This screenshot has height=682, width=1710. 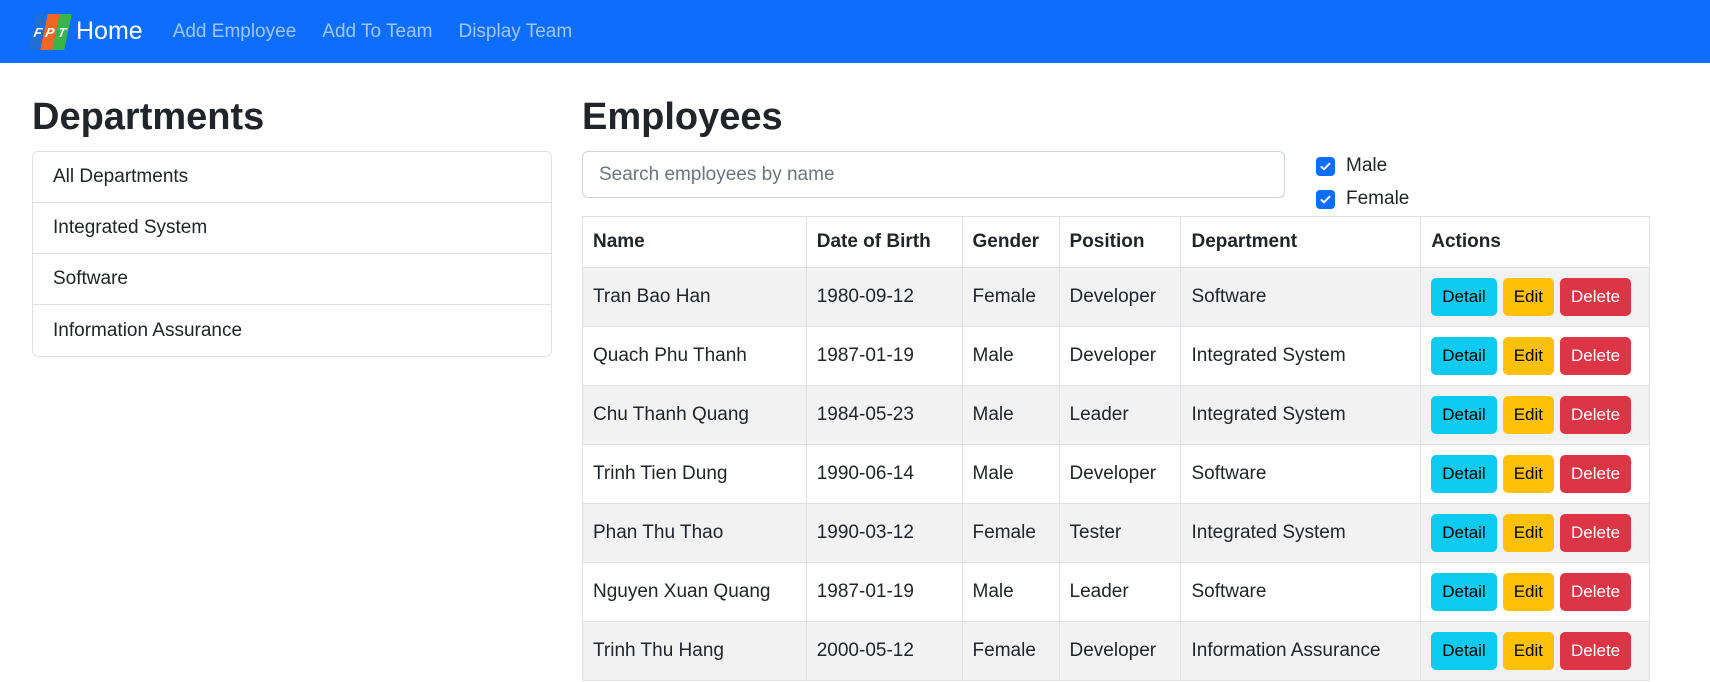 What do you see at coordinates (235, 32) in the screenshot?
I see `nav-add-employee: Add Employee` at bounding box center [235, 32].